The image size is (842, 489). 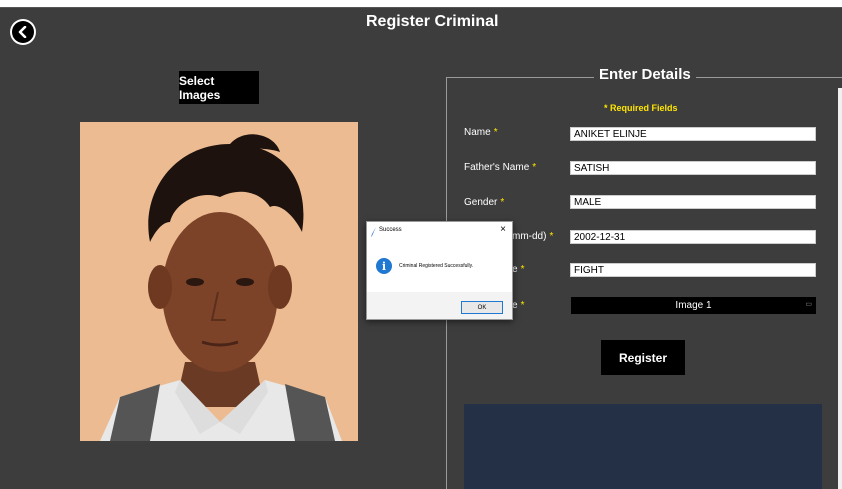 I want to click on crime-label: e *, so click(x=518, y=269).